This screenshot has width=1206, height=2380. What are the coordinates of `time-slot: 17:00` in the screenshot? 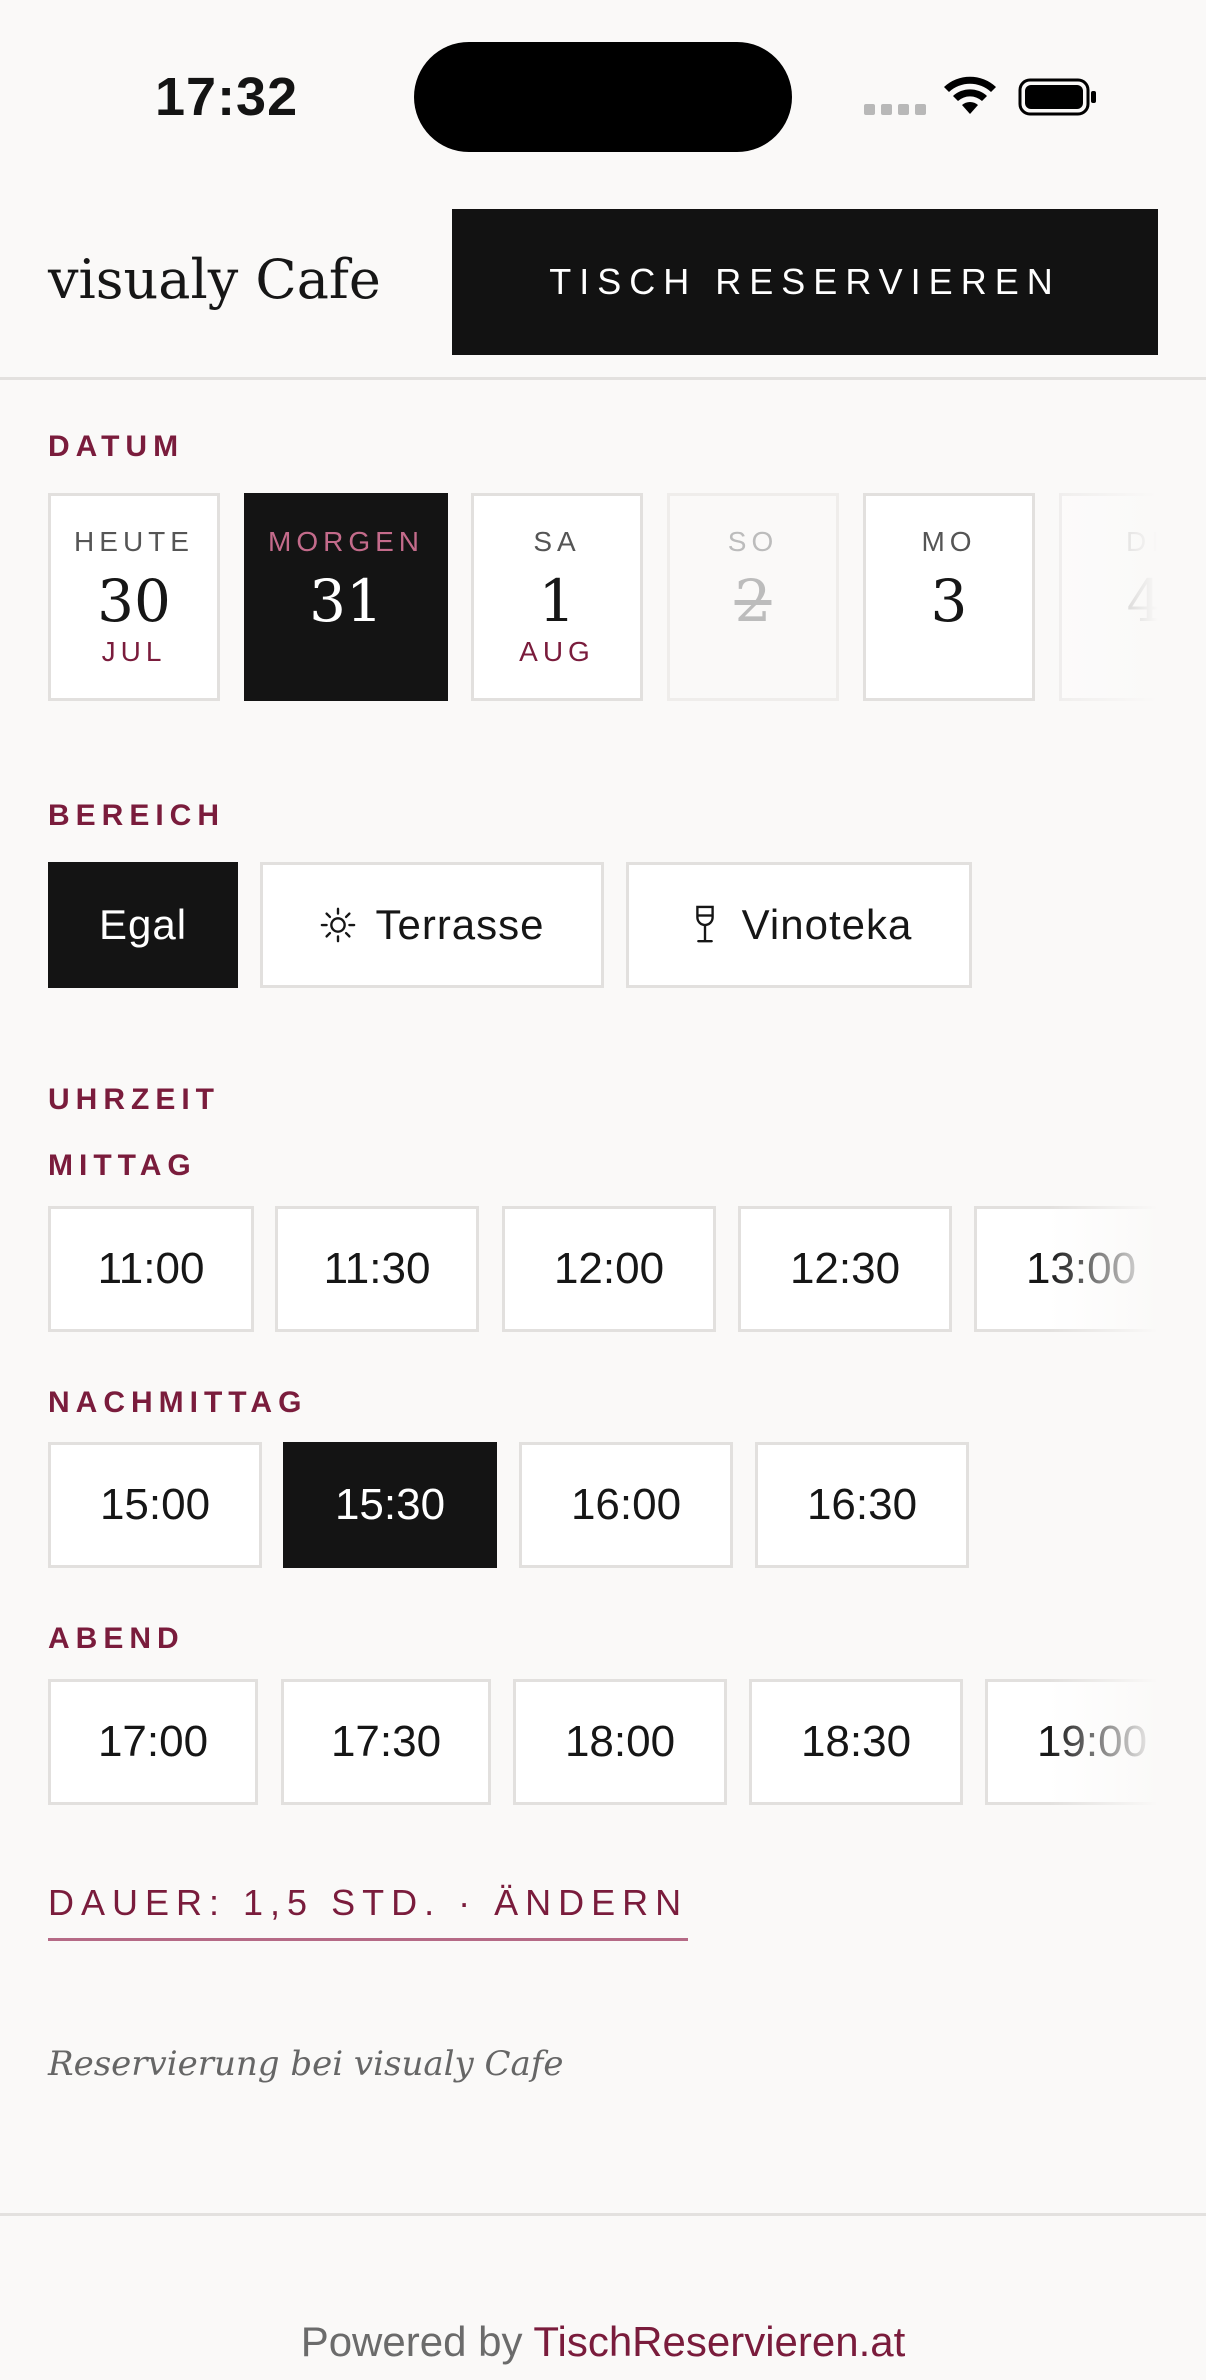 It's located at (153, 1742).